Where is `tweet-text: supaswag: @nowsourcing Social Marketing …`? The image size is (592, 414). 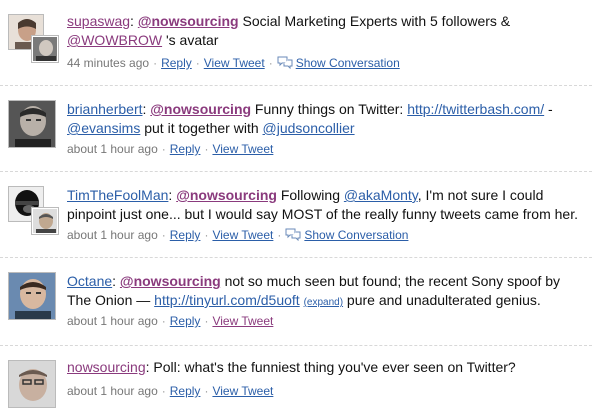 tweet-text: supaswag: @nowsourcing Social Marketing … is located at coordinates (289, 30).